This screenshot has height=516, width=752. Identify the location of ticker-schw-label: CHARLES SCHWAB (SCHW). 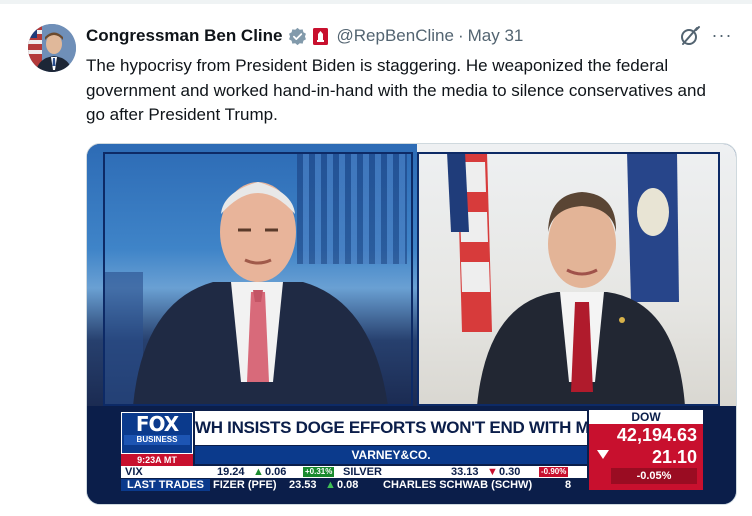
(458, 485).